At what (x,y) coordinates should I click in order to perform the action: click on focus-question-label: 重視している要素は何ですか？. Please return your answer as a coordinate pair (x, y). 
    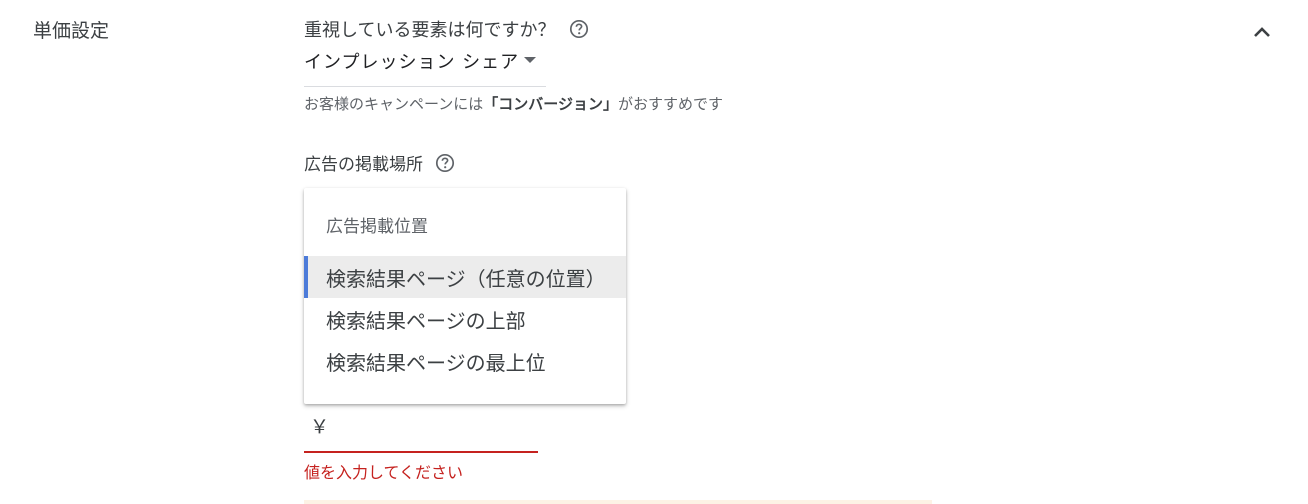
    Looking at the image, I should click on (430, 30).